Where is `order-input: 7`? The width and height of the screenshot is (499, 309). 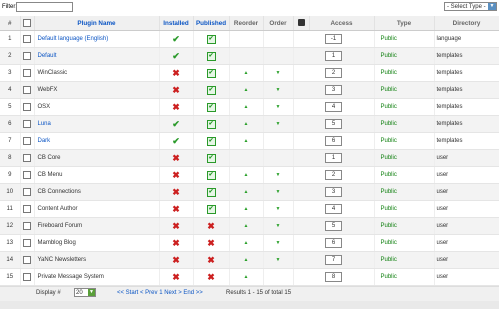 order-input: 7 is located at coordinates (333, 260).